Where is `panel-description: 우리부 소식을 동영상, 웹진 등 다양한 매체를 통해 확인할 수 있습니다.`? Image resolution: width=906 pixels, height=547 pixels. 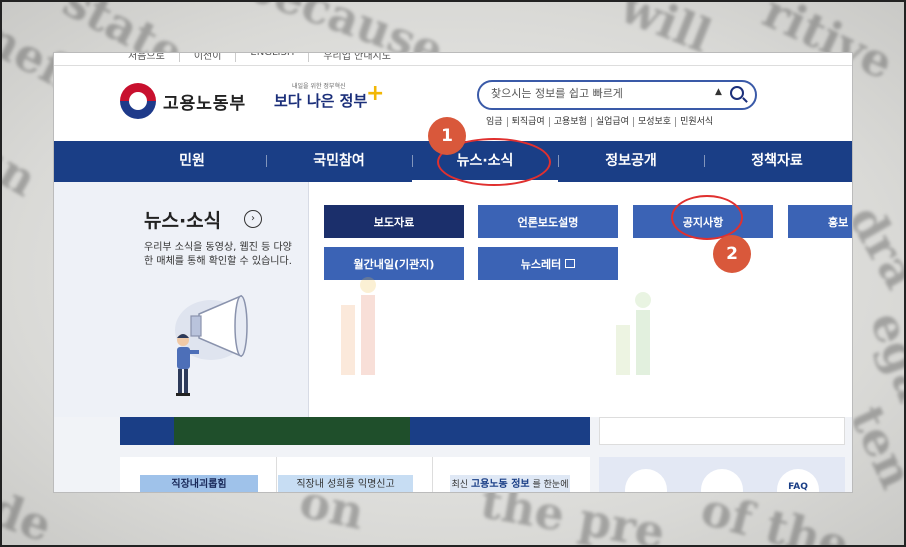 panel-description: 우리부 소식을 동영상, 웹진 등 다양한 매체를 통해 확인할 수 있습니다. is located at coordinates (218, 254).